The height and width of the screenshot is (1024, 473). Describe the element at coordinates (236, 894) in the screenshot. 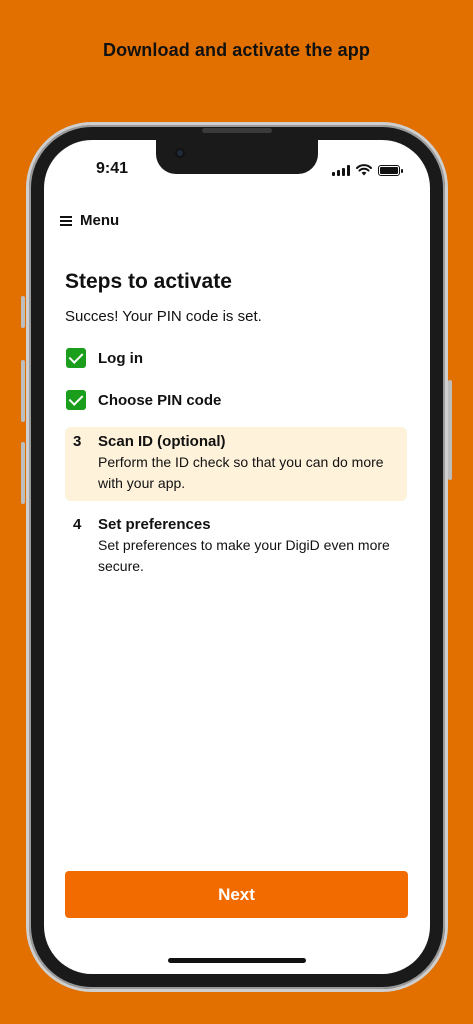

I see `next-button: Next` at that location.